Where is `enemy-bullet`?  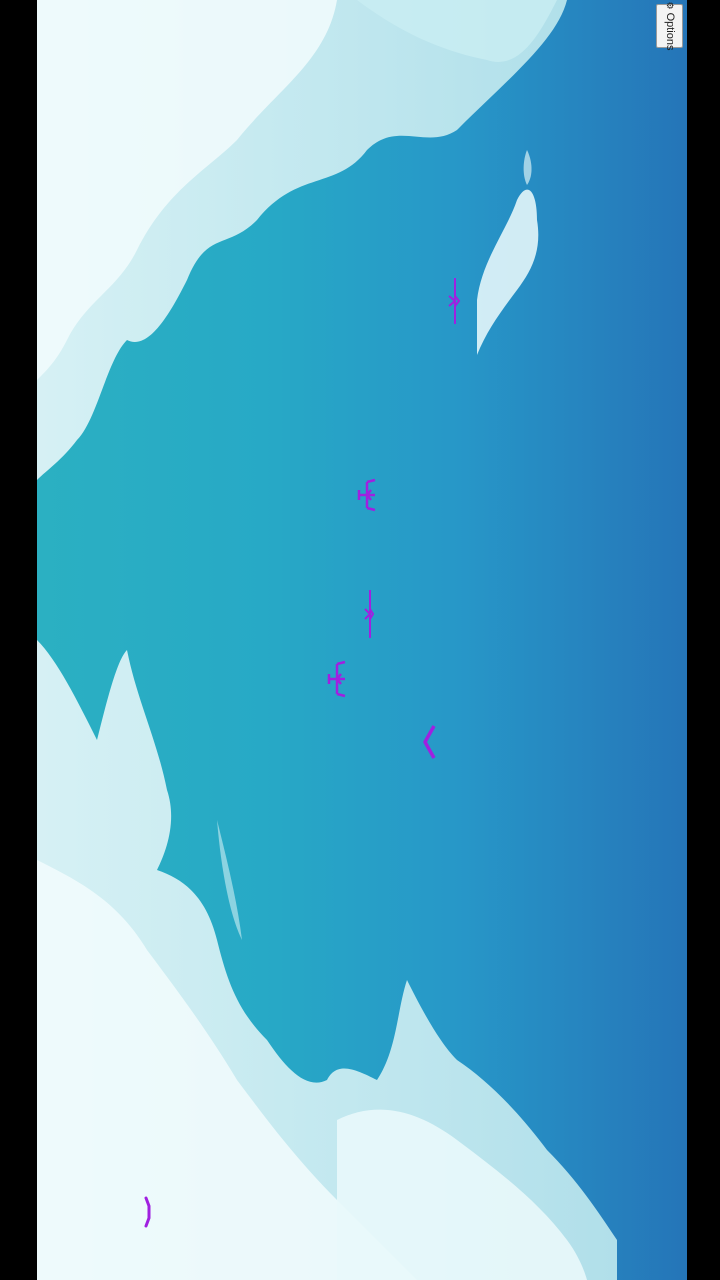
enemy-bullet is located at coordinates (147, 1212).